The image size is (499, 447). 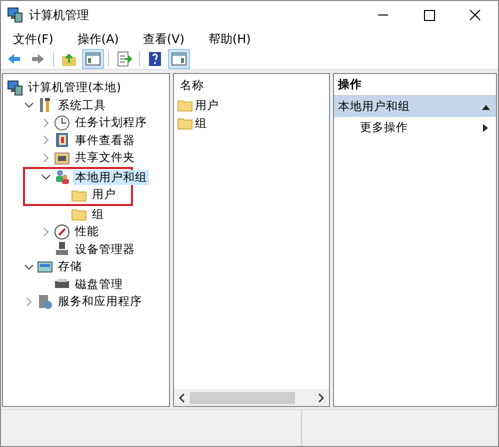 I want to click on section-title: 本地用户和组, so click(x=374, y=106).